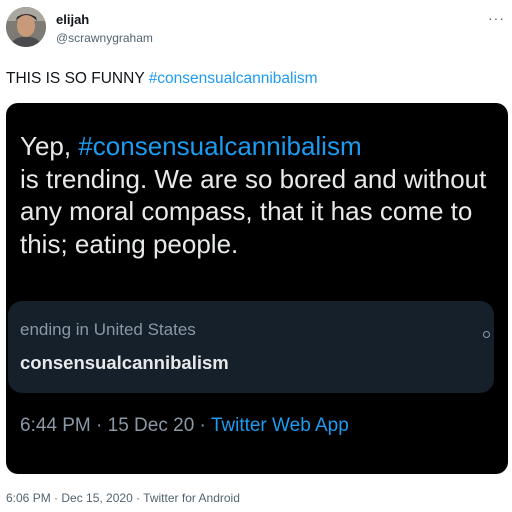 The width and height of the screenshot is (512, 512). I want to click on more-horizontal-icon: ···, so click(496, 18).